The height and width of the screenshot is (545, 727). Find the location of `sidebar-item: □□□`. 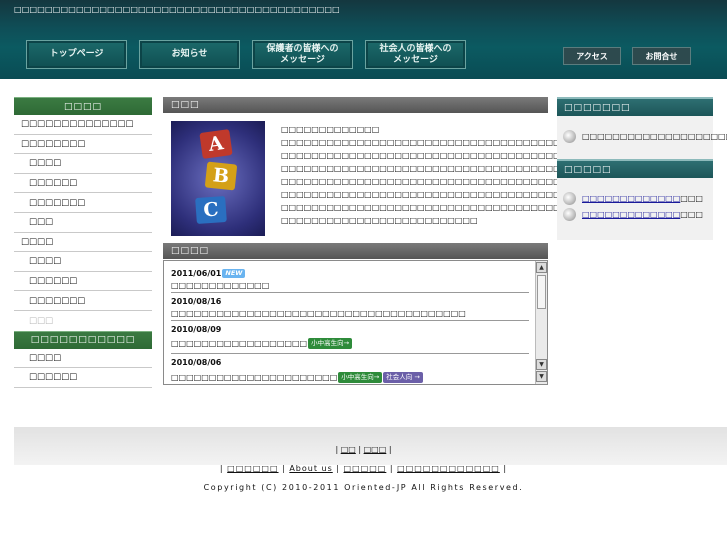

sidebar-item: □□□ is located at coordinates (83, 222).